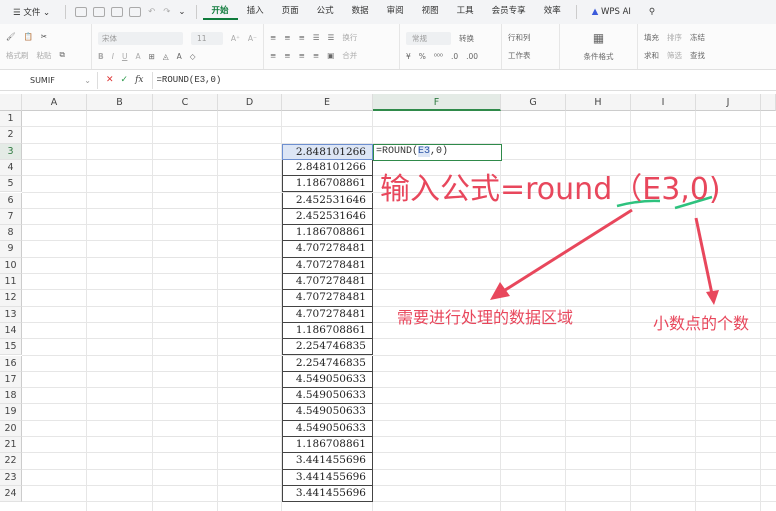 The image size is (776, 511). What do you see at coordinates (485, 317) in the screenshot?
I see `annotation-data-range: 需要进行处理的数据区域` at bounding box center [485, 317].